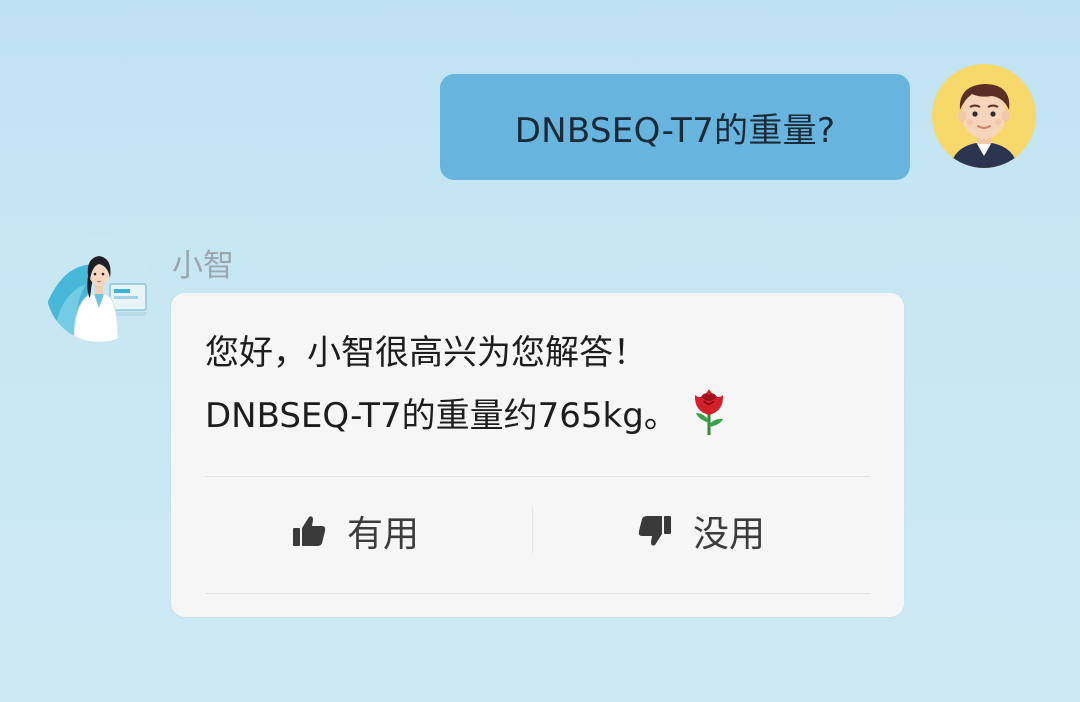 The image size is (1080, 702). What do you see at coordinates (654, 531) in the screenshot?
I see `thumbs-down-icon` at bounding box center [654, 531].